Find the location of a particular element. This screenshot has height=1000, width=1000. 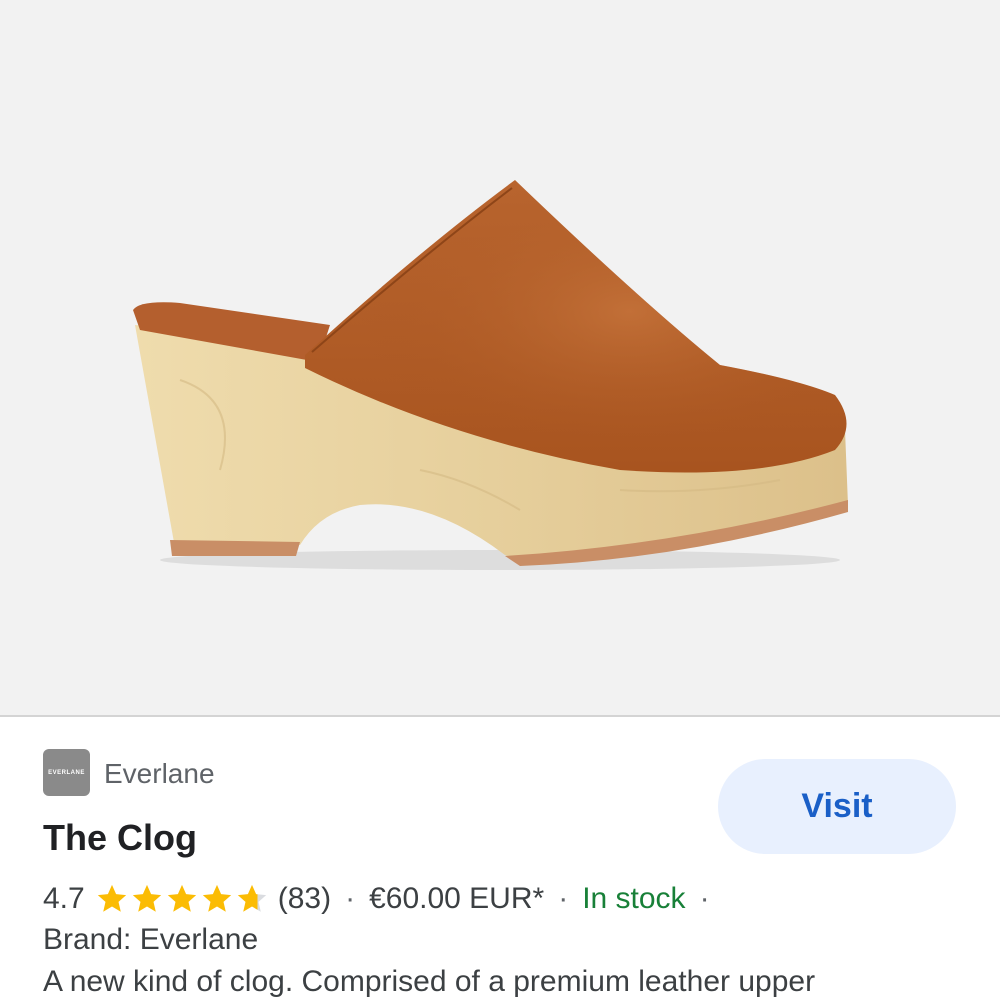

merchant-logo-text: EVERLANE is located at coordinates (66, 772).